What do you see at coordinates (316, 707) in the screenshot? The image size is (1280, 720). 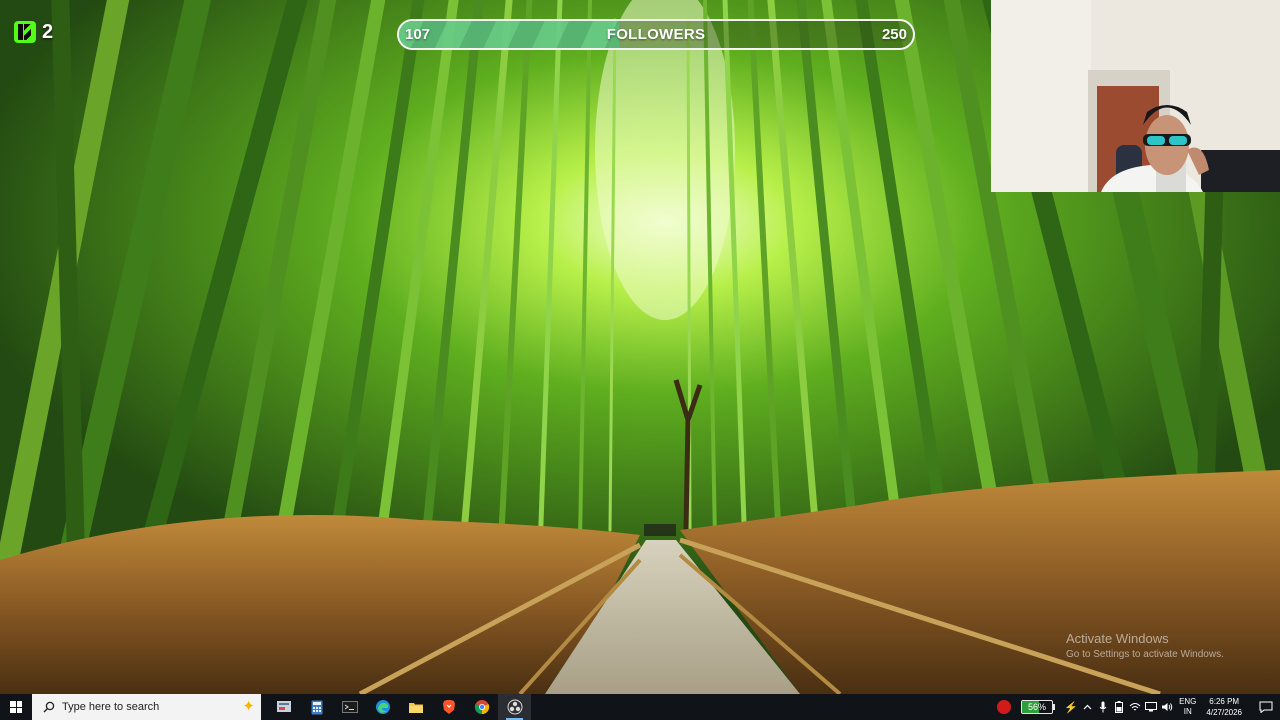 I see `calculator-icon` at bounding box center [316, 707].